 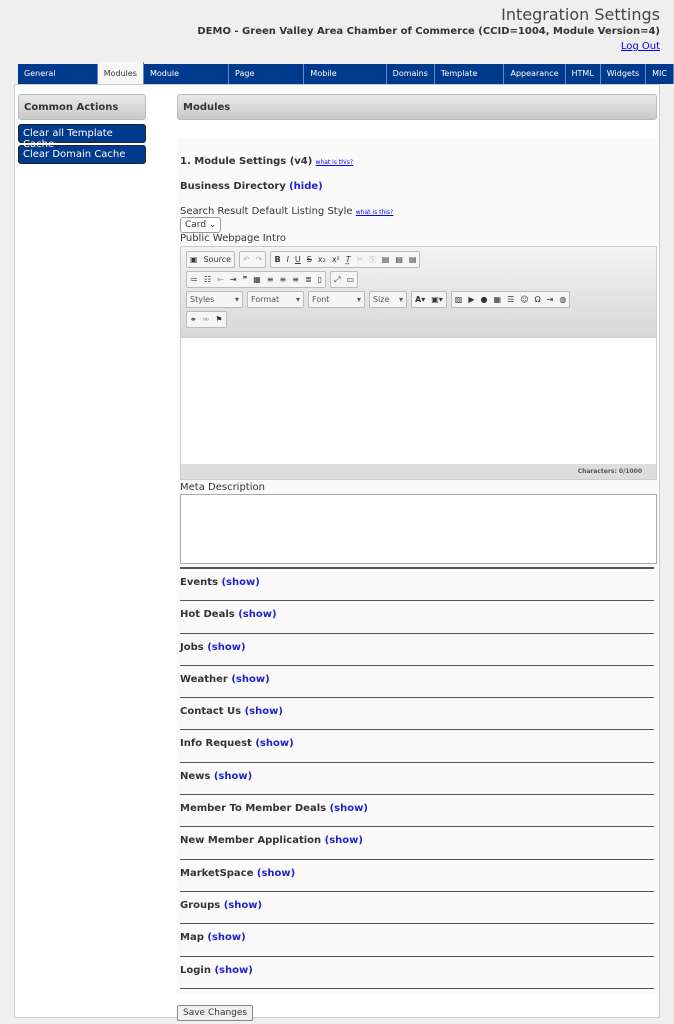 What do you see at coordinates (660, 74) in the screenshot?
I see `tab-mic: MIC` at bounding box center [660, 74].